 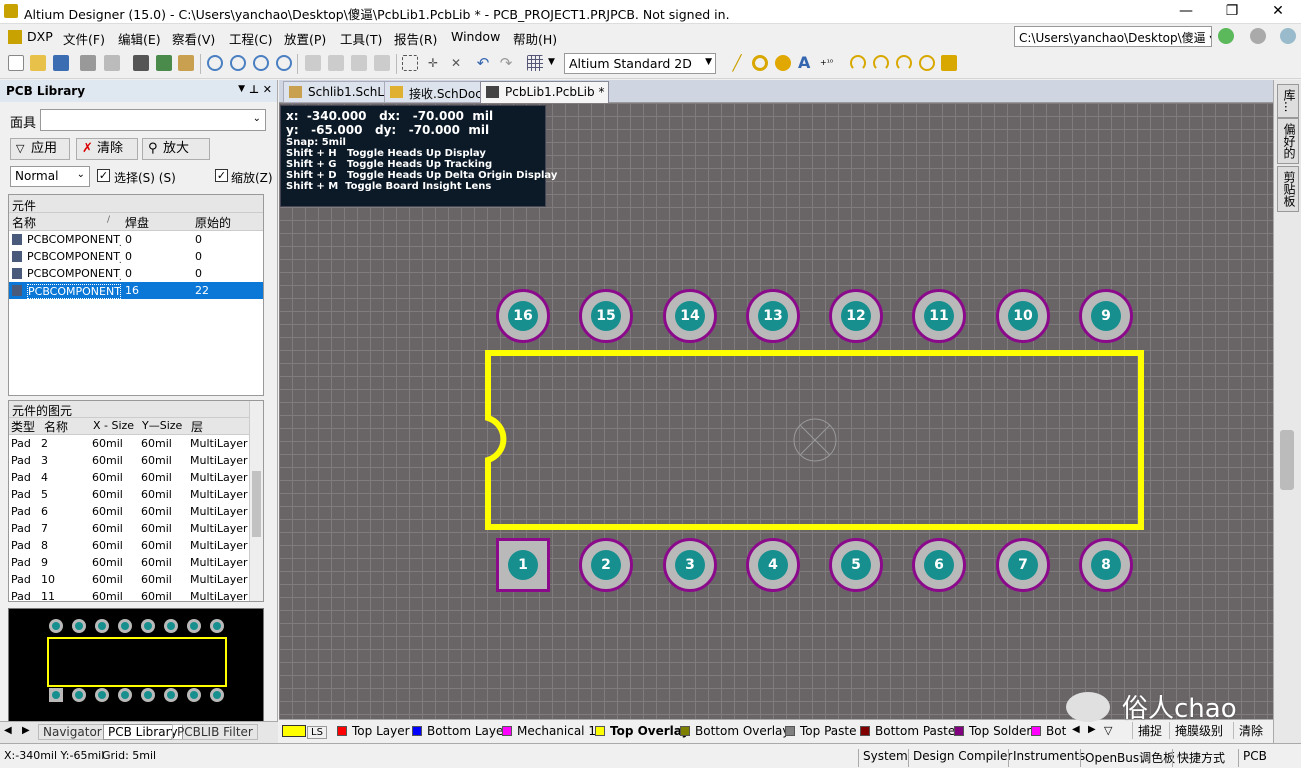 I want to click on select-area-icon, so click(x=410, y=63).